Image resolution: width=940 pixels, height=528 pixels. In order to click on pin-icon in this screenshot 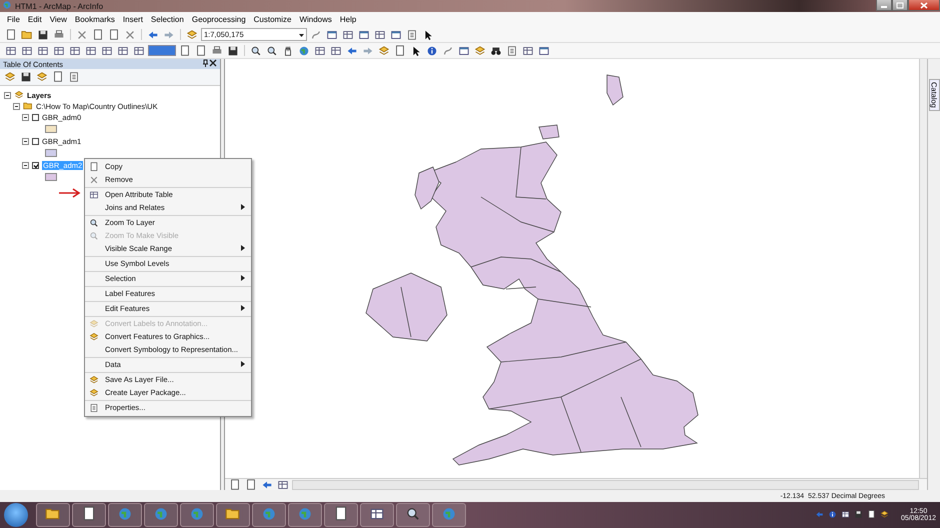, I will do `click(205, 64)`.